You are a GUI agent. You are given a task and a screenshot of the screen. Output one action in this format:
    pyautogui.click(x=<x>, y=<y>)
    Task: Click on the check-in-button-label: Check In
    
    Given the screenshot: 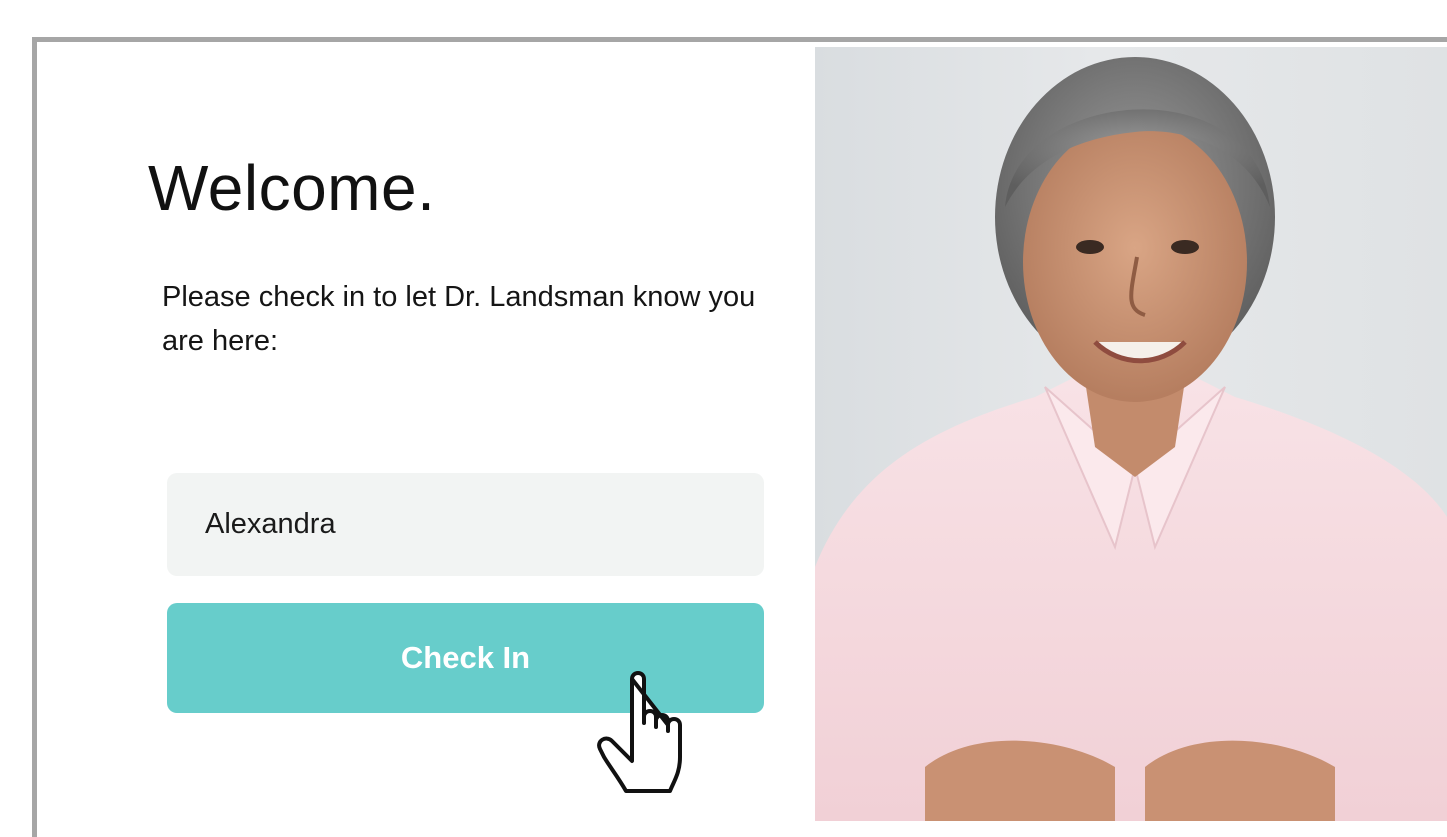 What is the action you would take?
    pyautogui.click(x=465, y=657)
    